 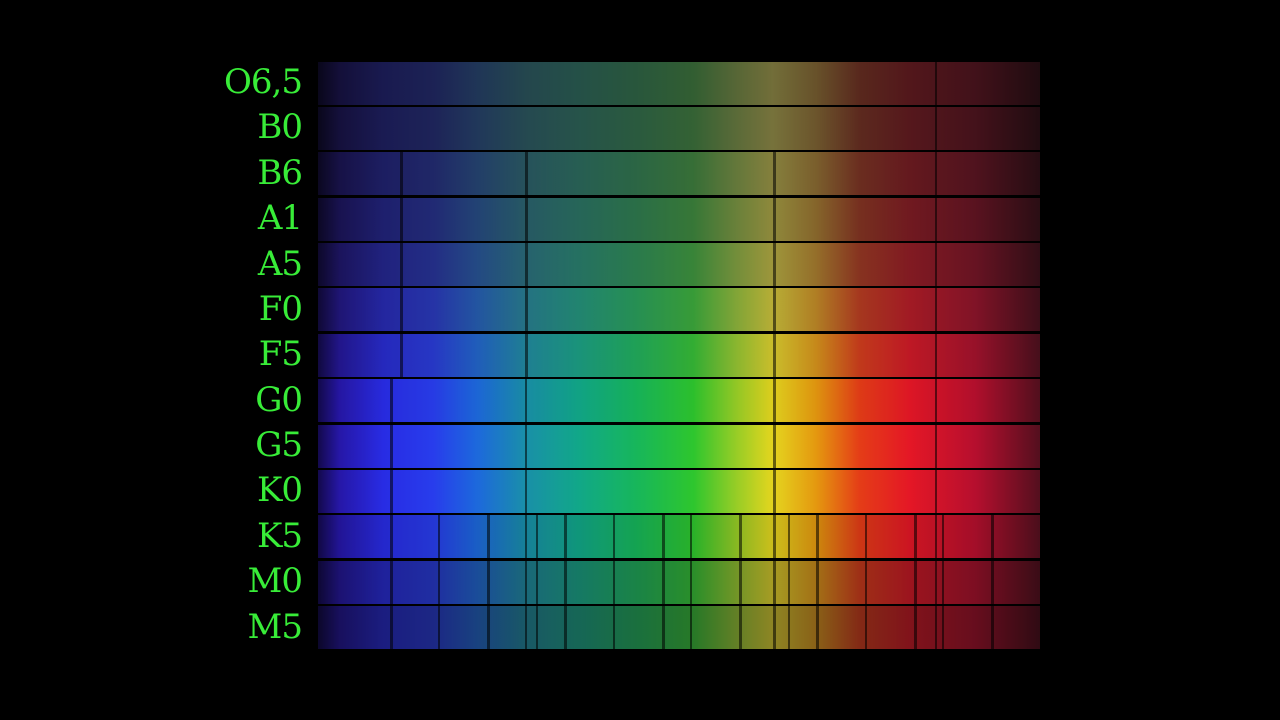 What do you see at coordinates (279, 445) in the screenshot?
I see `spectral-class-label: G5` at bounding box center [279, 445].